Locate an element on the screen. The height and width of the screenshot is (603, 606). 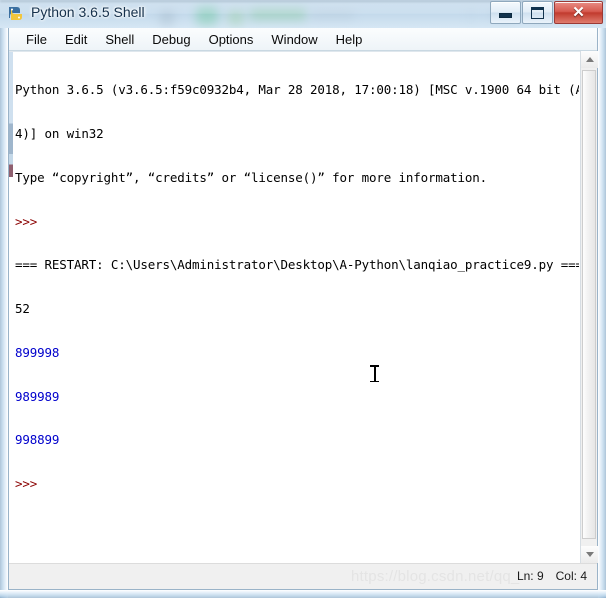
close-icon: ✕ is located at coordinates (578, 12).